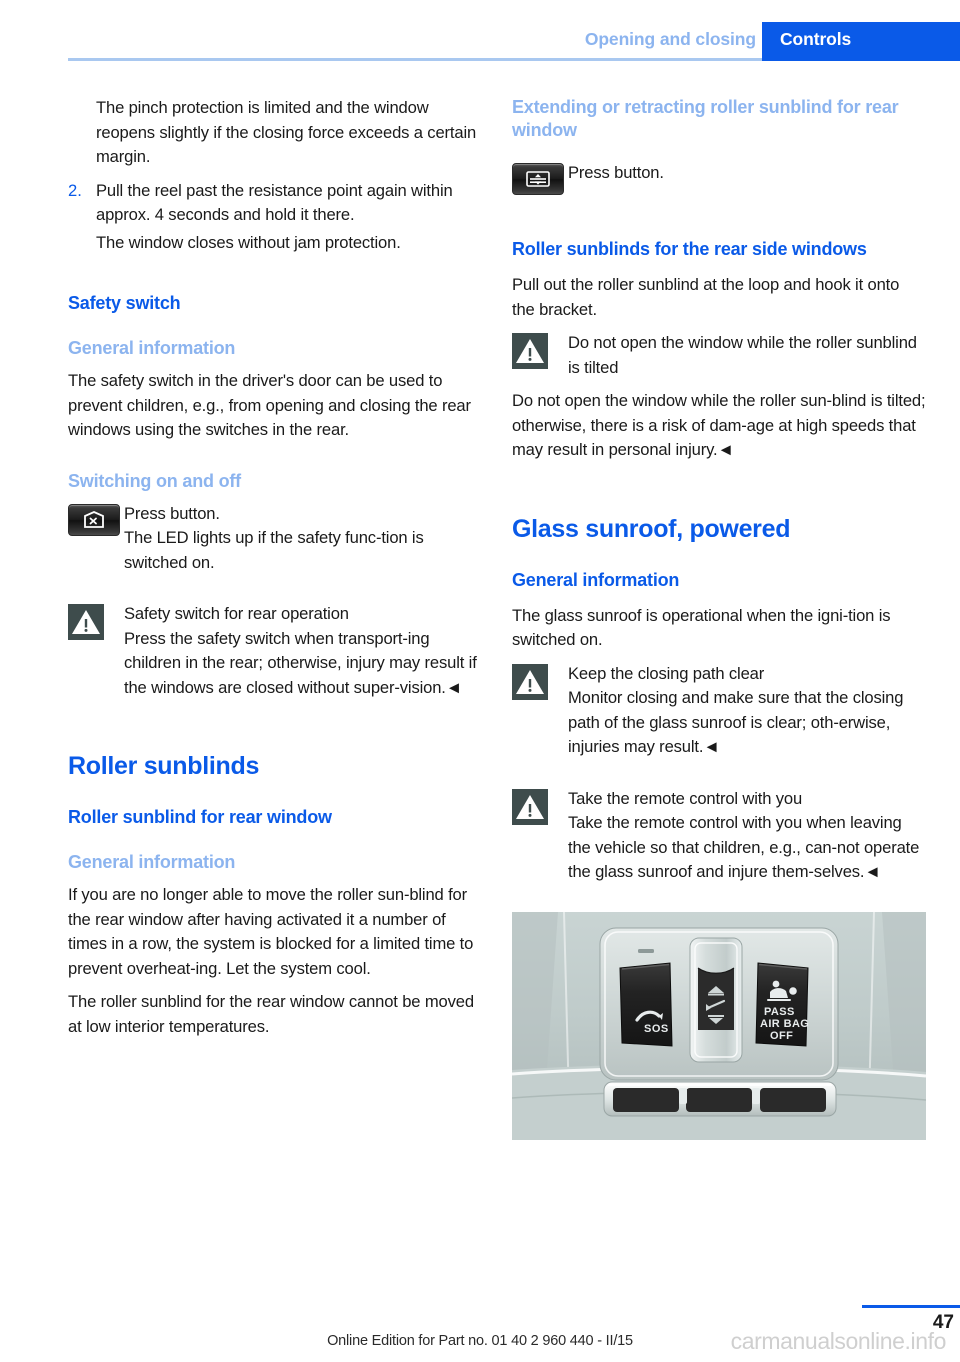 The height and width of the screenshot is (1362, 960). I want to click on heading-general-information: General information, so click(152, 348).